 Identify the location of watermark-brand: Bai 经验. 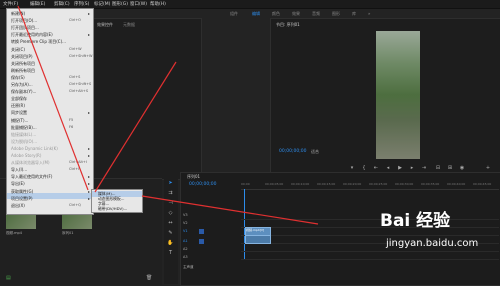
(415, 221).